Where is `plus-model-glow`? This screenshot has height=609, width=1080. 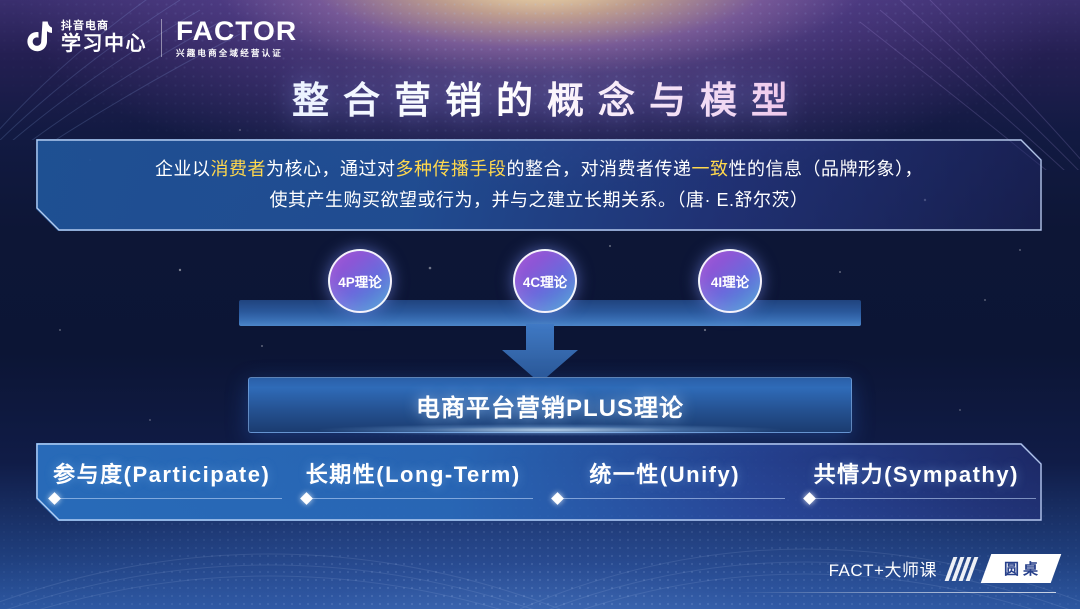
plus-model-glow is located at coordinates (550, 430).